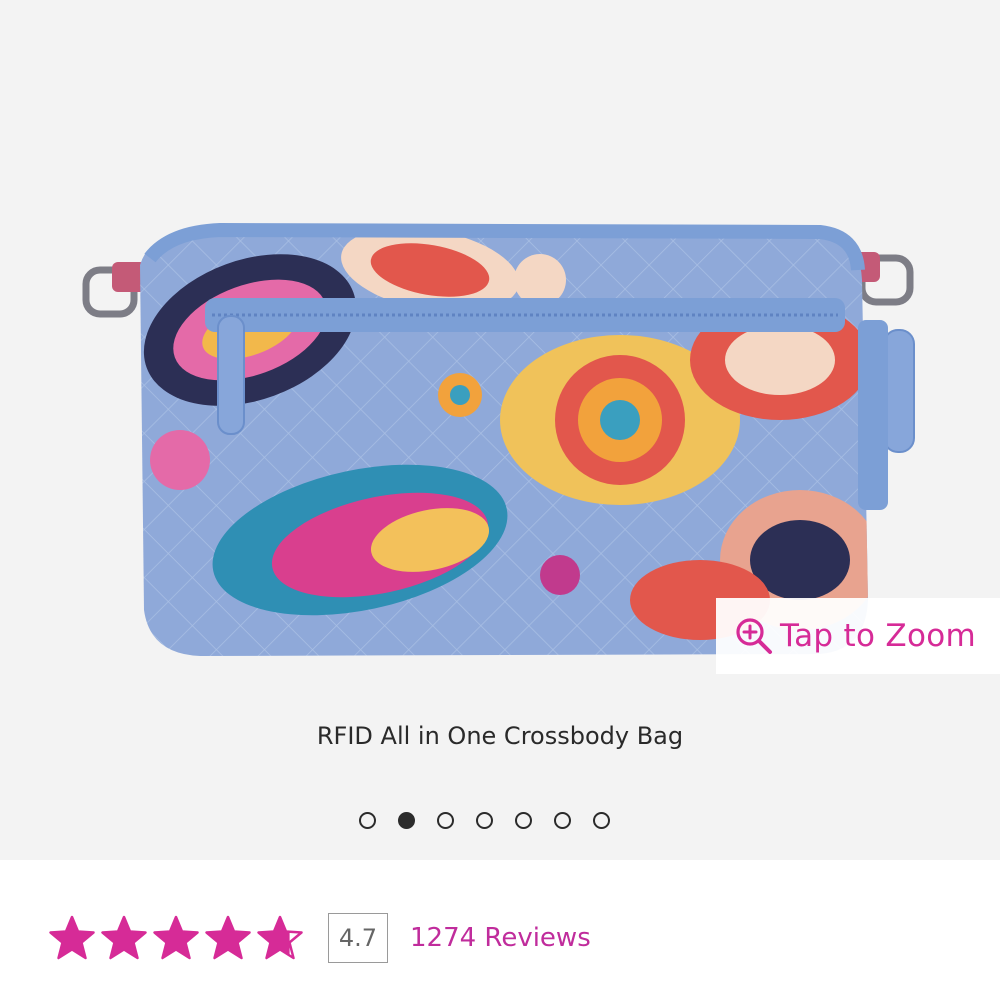 The width and height of the screenshot is (1000, 1000). I want to click on rating-score-badge: 4.7, so click(358, 938).